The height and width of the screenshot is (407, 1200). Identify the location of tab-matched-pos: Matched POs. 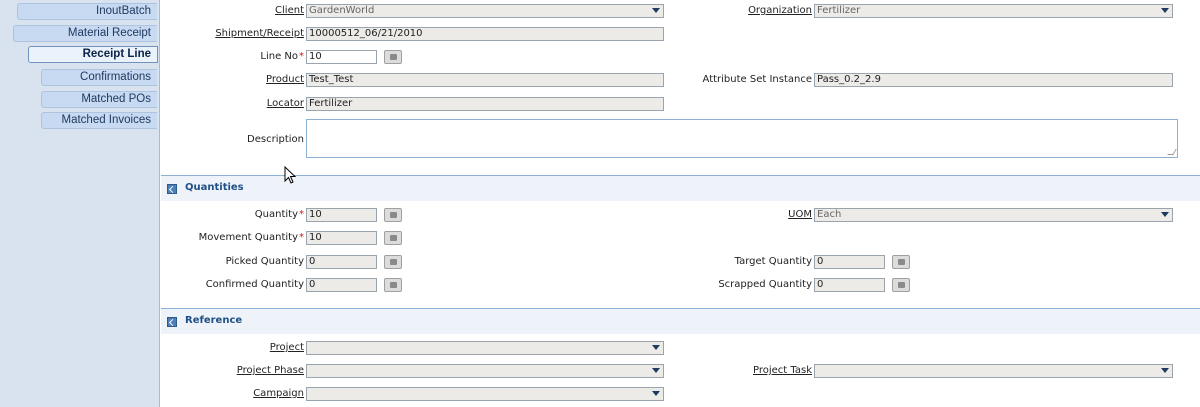
(99, 99).